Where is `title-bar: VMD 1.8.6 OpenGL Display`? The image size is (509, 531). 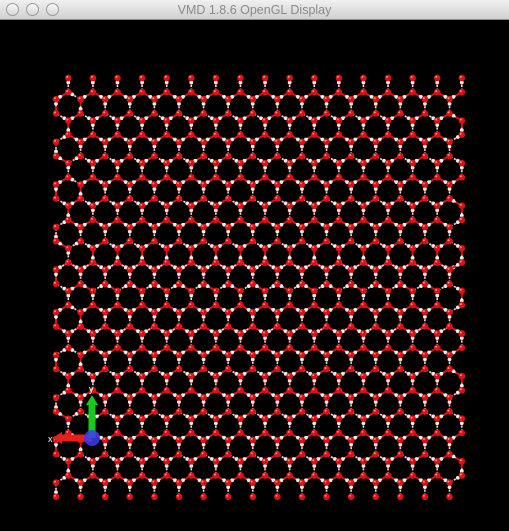 title-bar: VMD 1.8.6 OpenGL Display is located at coordinates (254, 10).